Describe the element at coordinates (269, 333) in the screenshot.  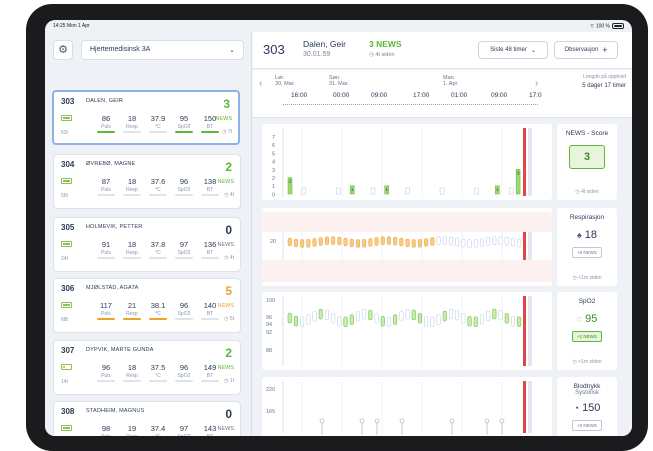
I see `y-tick-label: 92` at that location.